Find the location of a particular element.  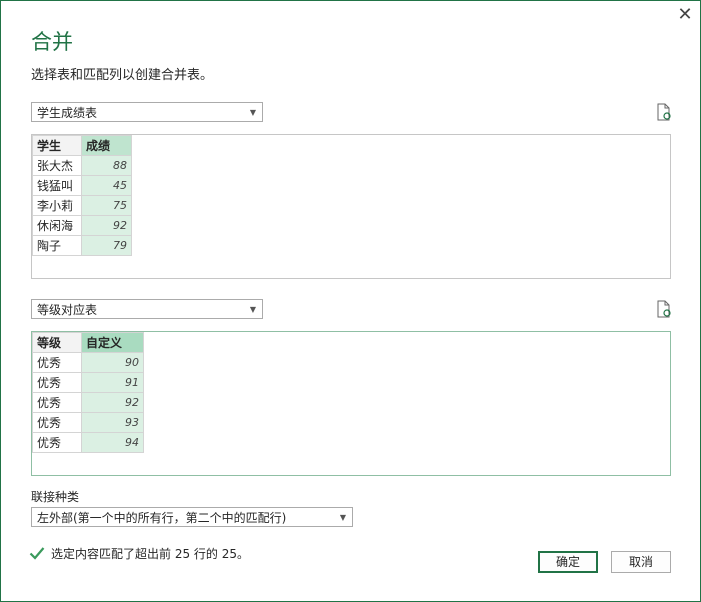

table-row: 优秀 94 is located at coordinates (88, 442).